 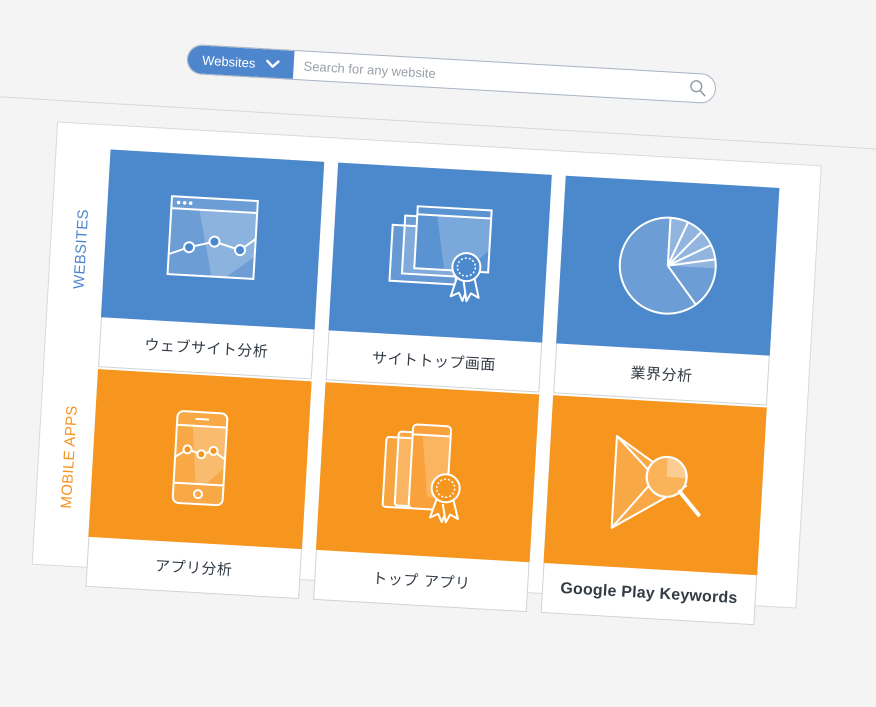 I want to click on pie-chart-icon, so click(x=667, y=265).